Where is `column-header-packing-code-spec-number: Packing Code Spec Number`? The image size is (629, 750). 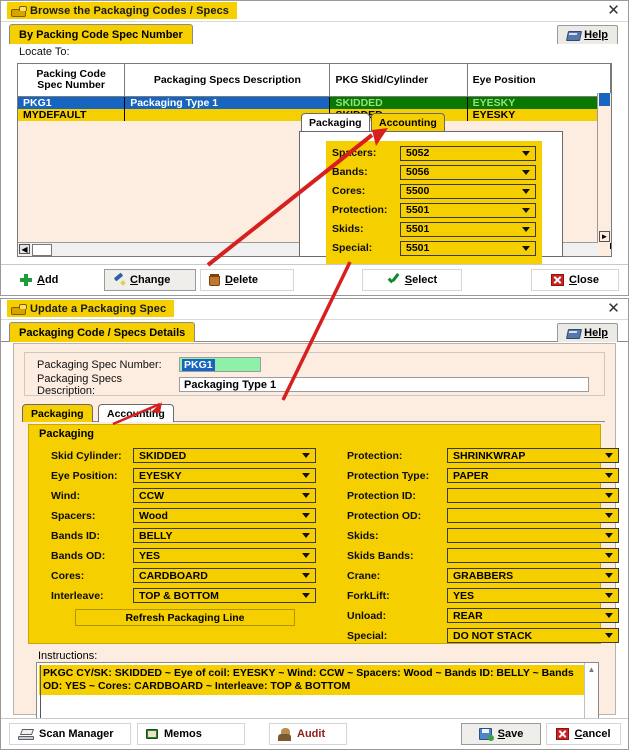
column-header-packing-code-spec-number: Packing Code Spec Number is located at coordinates (72, 80).